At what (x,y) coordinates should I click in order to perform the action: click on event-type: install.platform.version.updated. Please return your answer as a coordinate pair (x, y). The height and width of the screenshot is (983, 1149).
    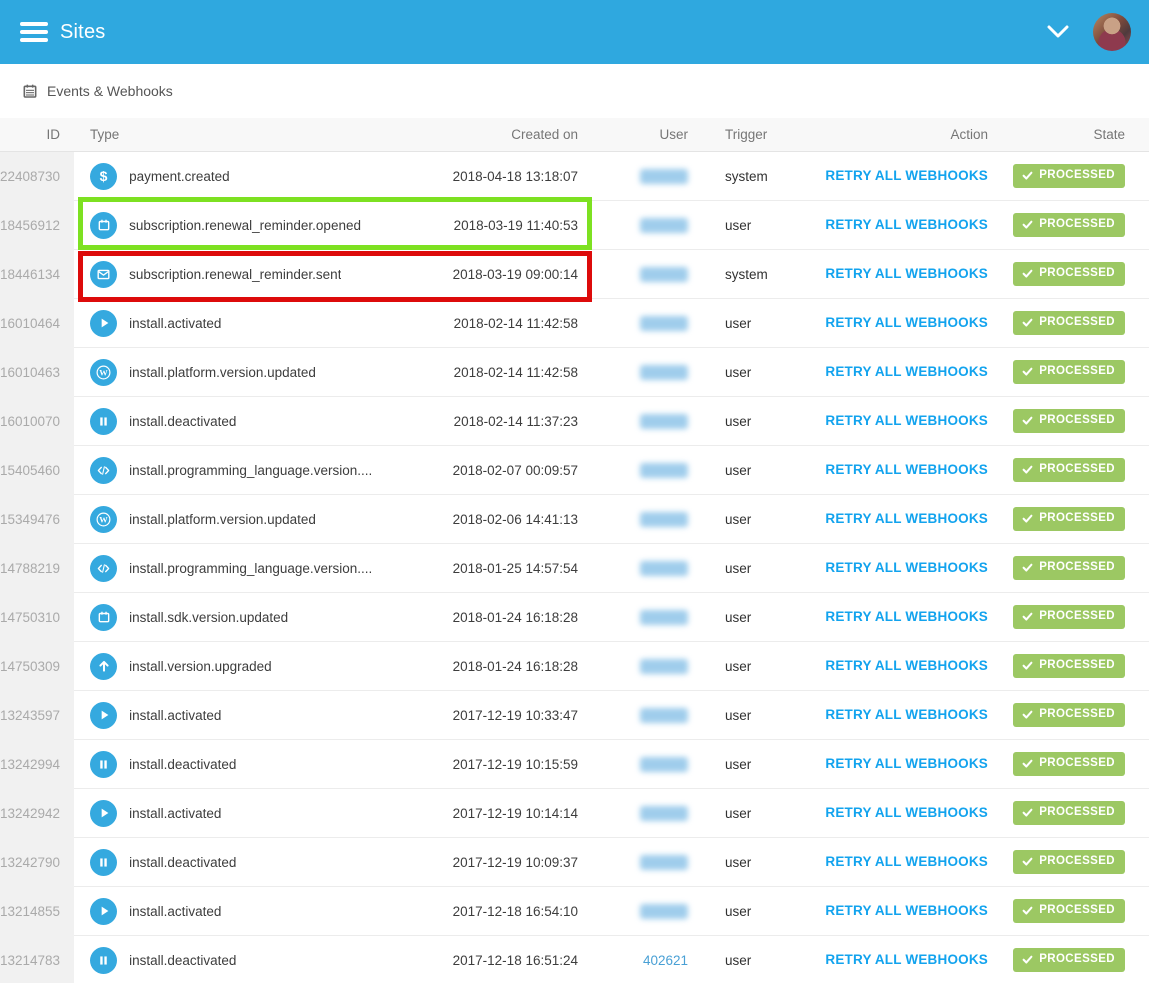
    Looking at the image, I should click on (222, 372).